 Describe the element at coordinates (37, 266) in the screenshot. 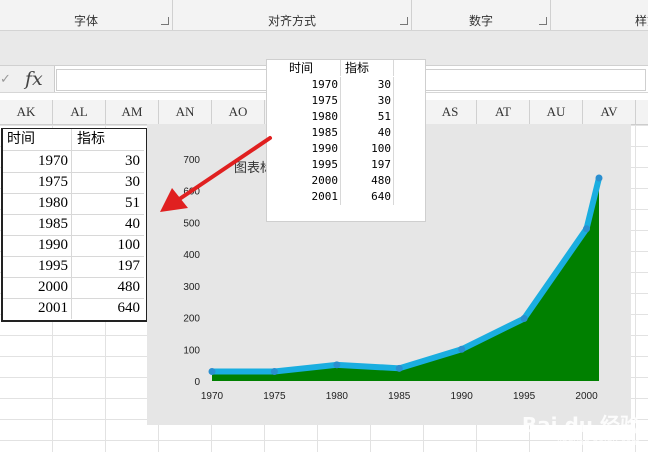

I see `year-cell: 1995` at that location.